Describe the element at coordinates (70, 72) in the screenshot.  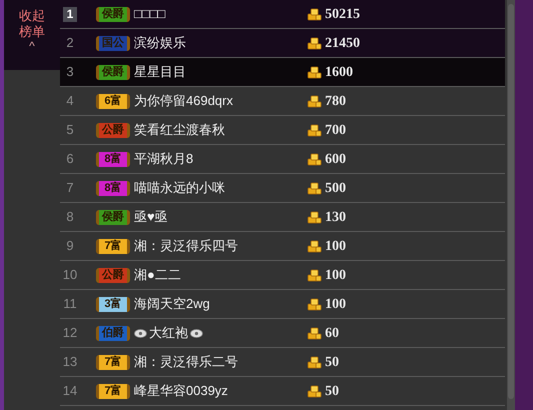
I see `rank-number: 3` at that location.